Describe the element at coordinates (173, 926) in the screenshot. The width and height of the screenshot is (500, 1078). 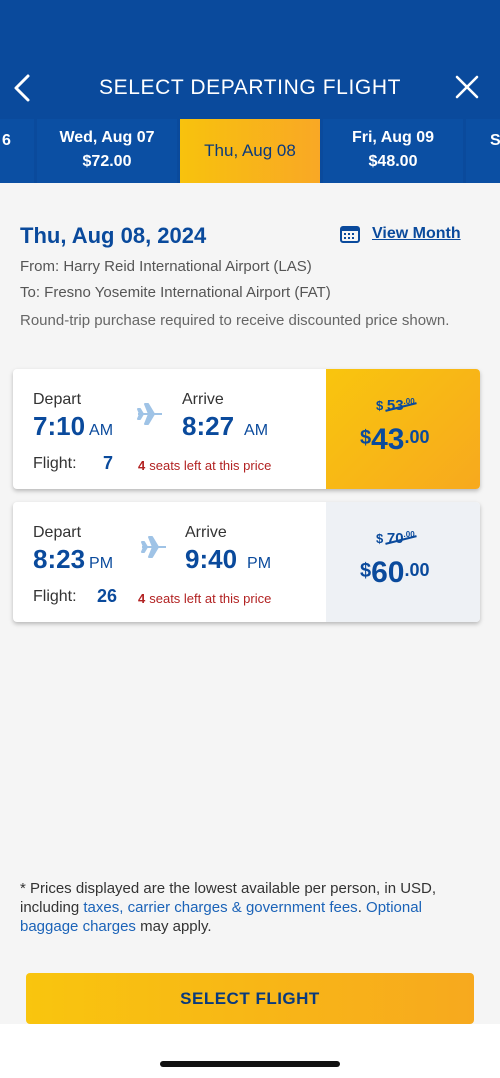
I see `footnote-text: may apply.` at that location.